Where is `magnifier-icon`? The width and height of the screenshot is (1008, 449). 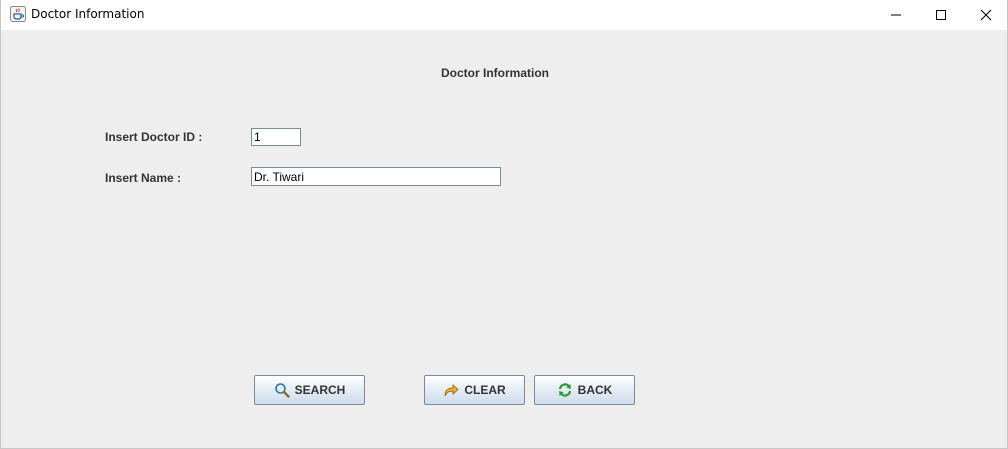 magnifier-icon is located at coordinates (282, 390).